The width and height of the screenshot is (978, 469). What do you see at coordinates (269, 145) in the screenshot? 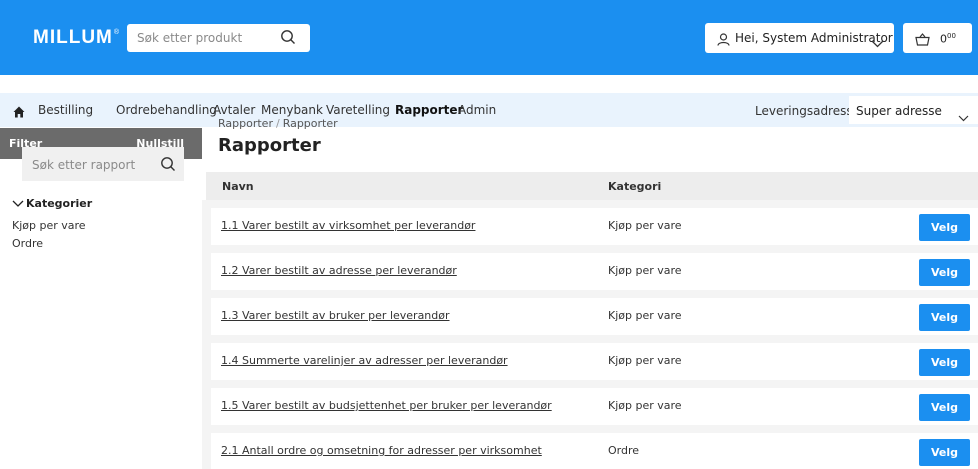
I see `page-title: Rapporter` at bounding box center [269, 145].